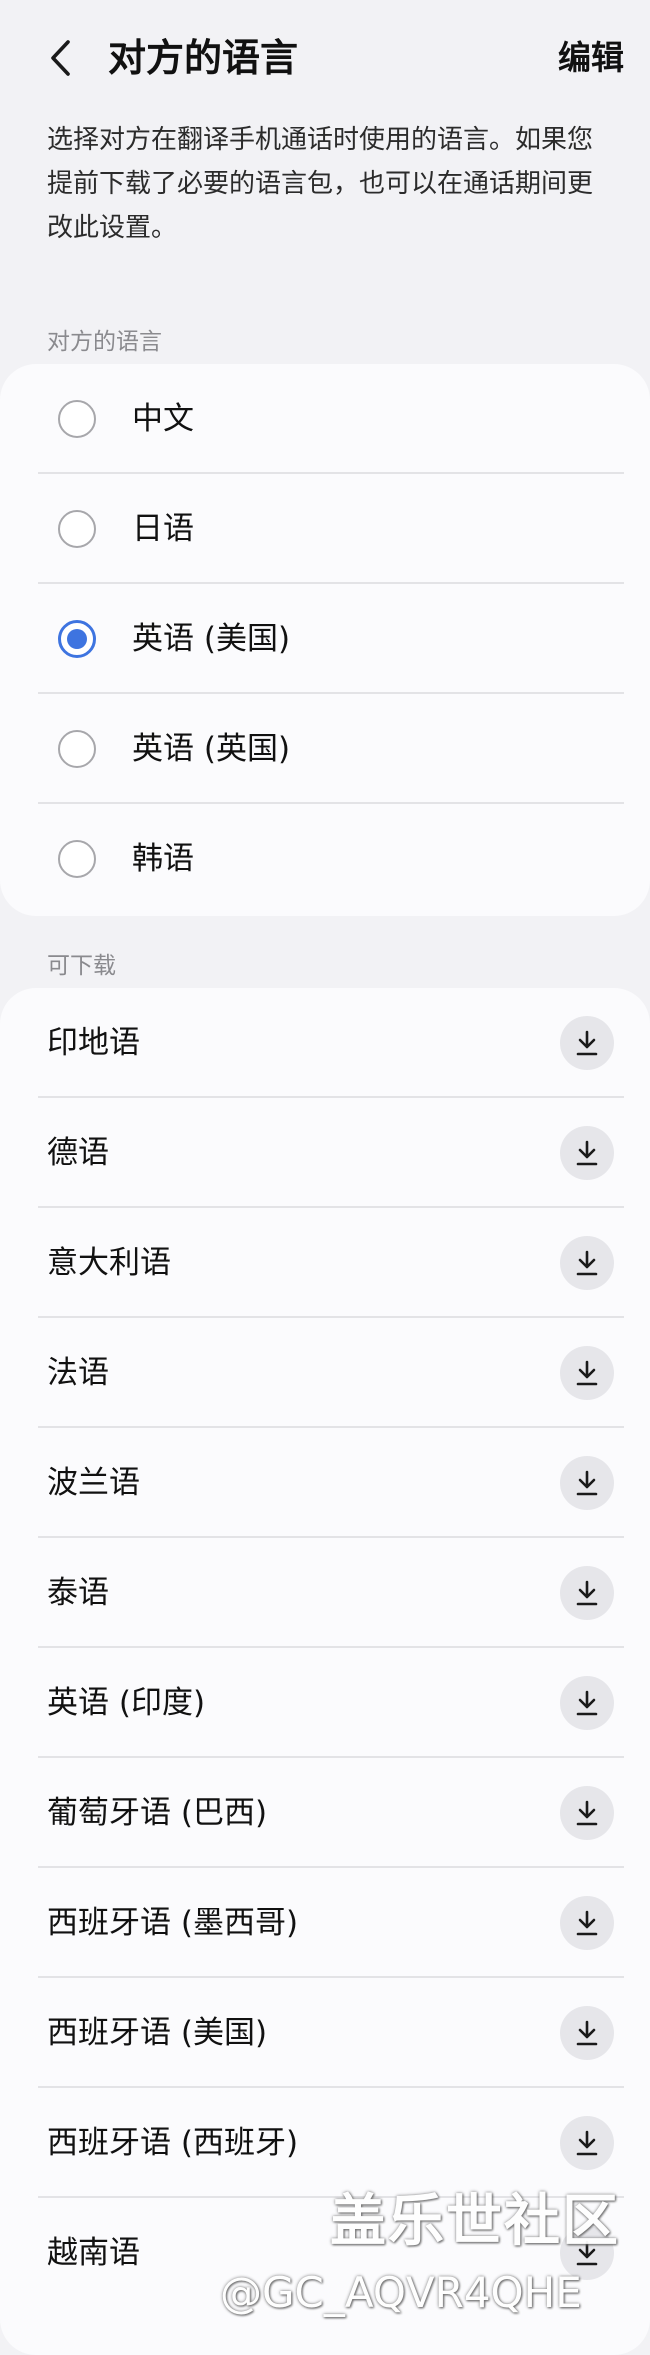  Describe the element at coordinates (211, 749) in the screenshot. I see `language-option-label: 英语 (英国)` at that location.